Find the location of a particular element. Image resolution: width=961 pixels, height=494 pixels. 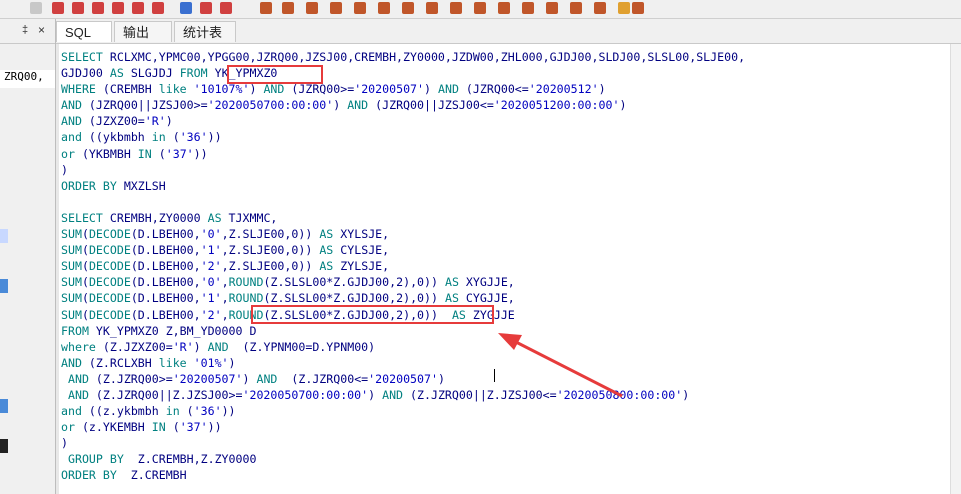

annotation-arrow is located at coordinates (560, 365).